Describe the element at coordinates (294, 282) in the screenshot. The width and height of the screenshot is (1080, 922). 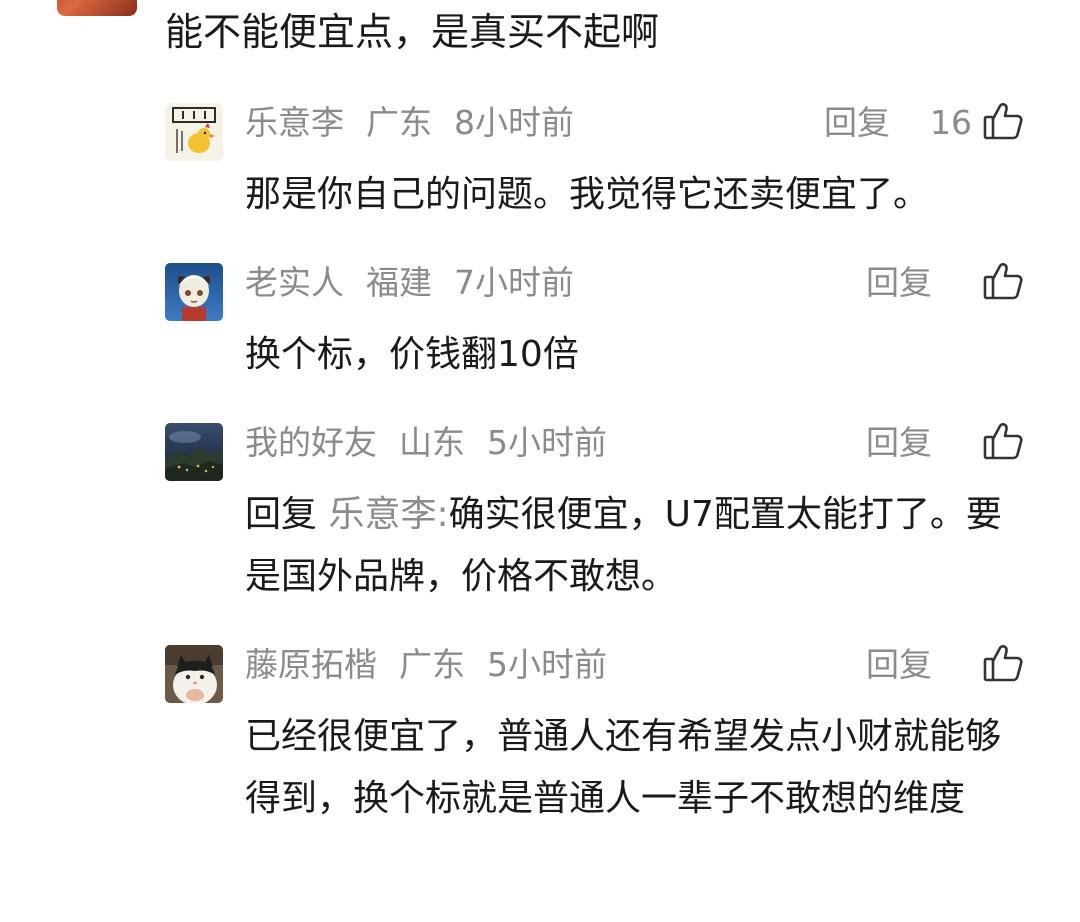
I see `username: 老实人` at that location.